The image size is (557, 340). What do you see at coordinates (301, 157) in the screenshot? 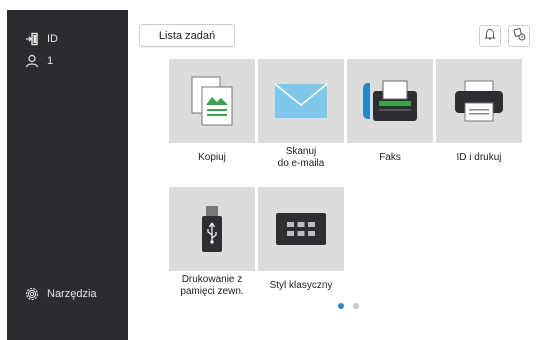
I see `tile-scan-label: Skanuj do e-maila` at bounding box center [301, 157].